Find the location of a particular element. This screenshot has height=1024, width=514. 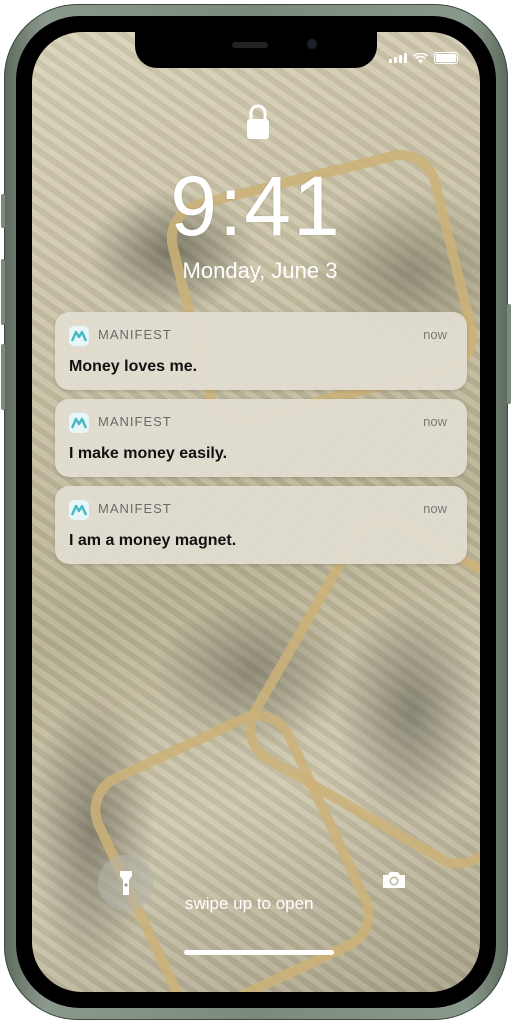

notification-message: Money loves me. is located at coordinates (133, 366).